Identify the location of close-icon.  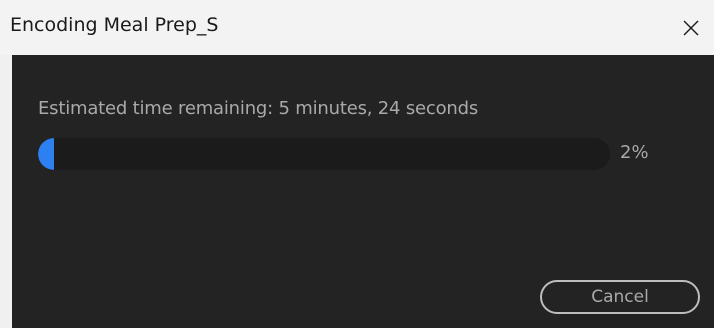
(691, 27).